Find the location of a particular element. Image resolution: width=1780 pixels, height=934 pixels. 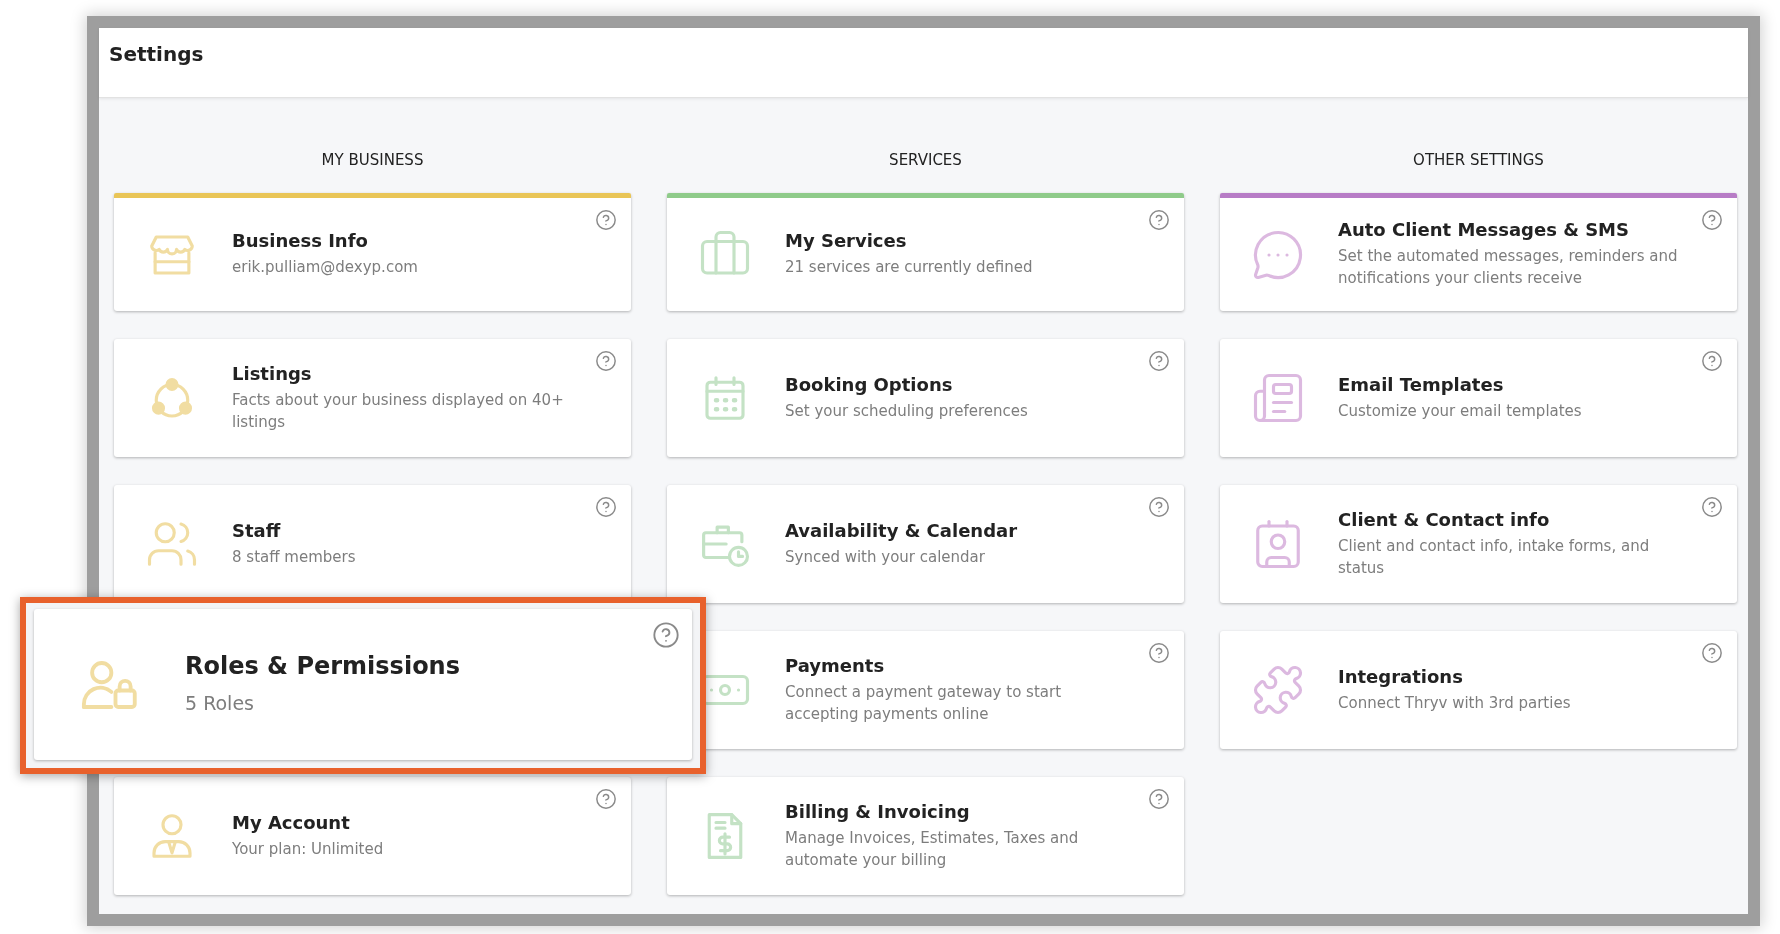

settings-card: My Services 21 services are currently defined is located at coordinates (925, 252).